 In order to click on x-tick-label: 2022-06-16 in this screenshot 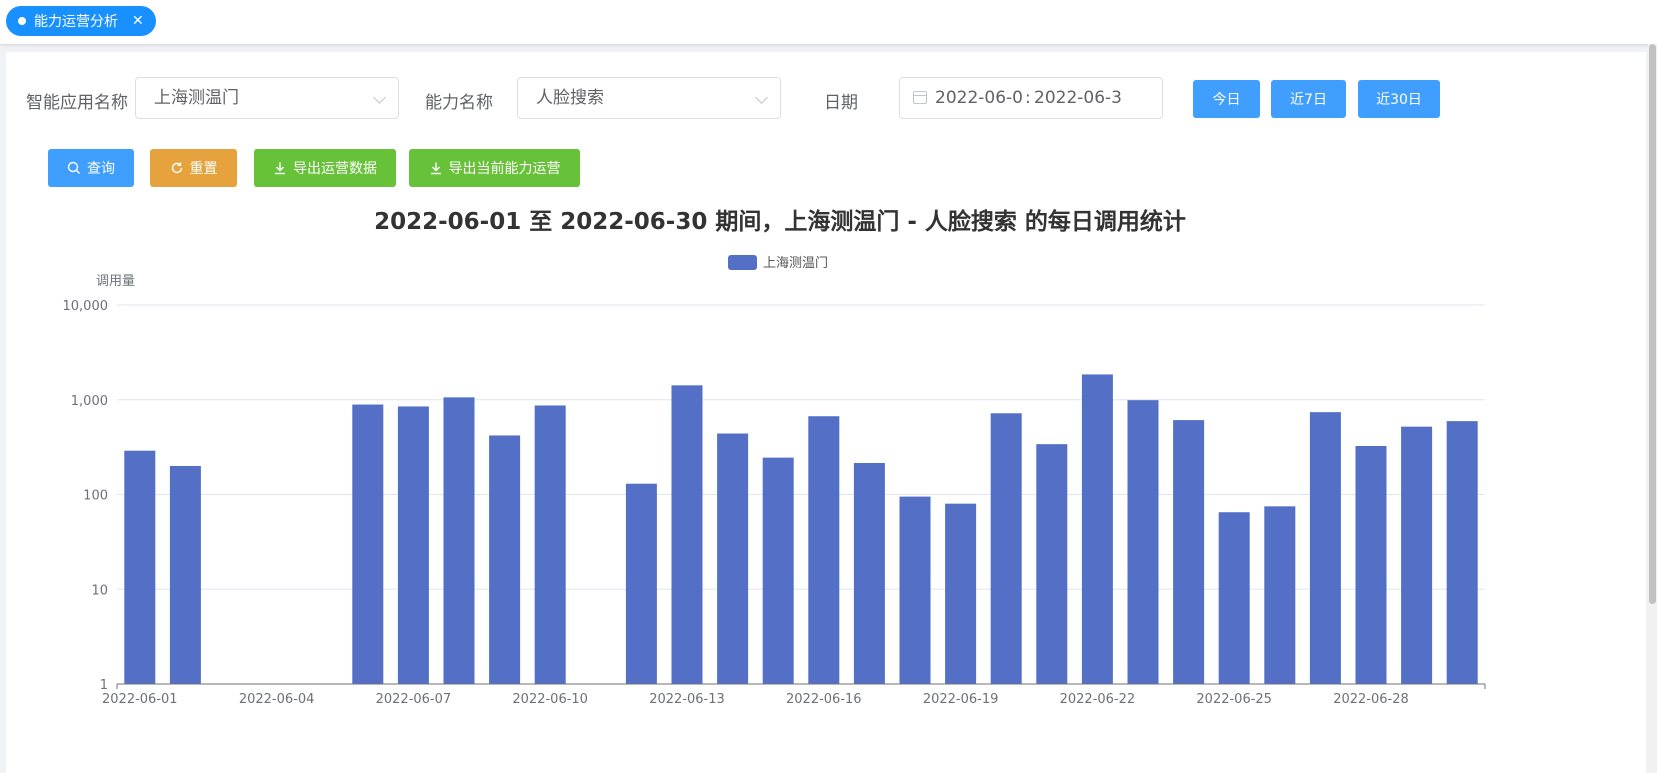, I will do `click(824, 699)`.